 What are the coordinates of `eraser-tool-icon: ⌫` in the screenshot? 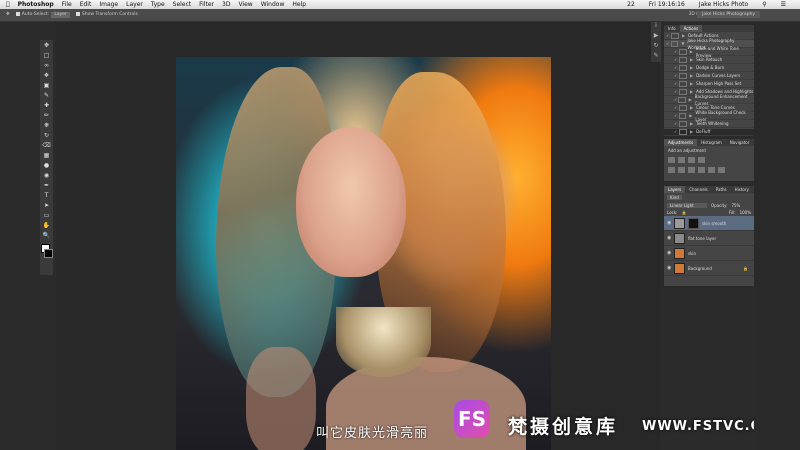 It's located at (46, 145).